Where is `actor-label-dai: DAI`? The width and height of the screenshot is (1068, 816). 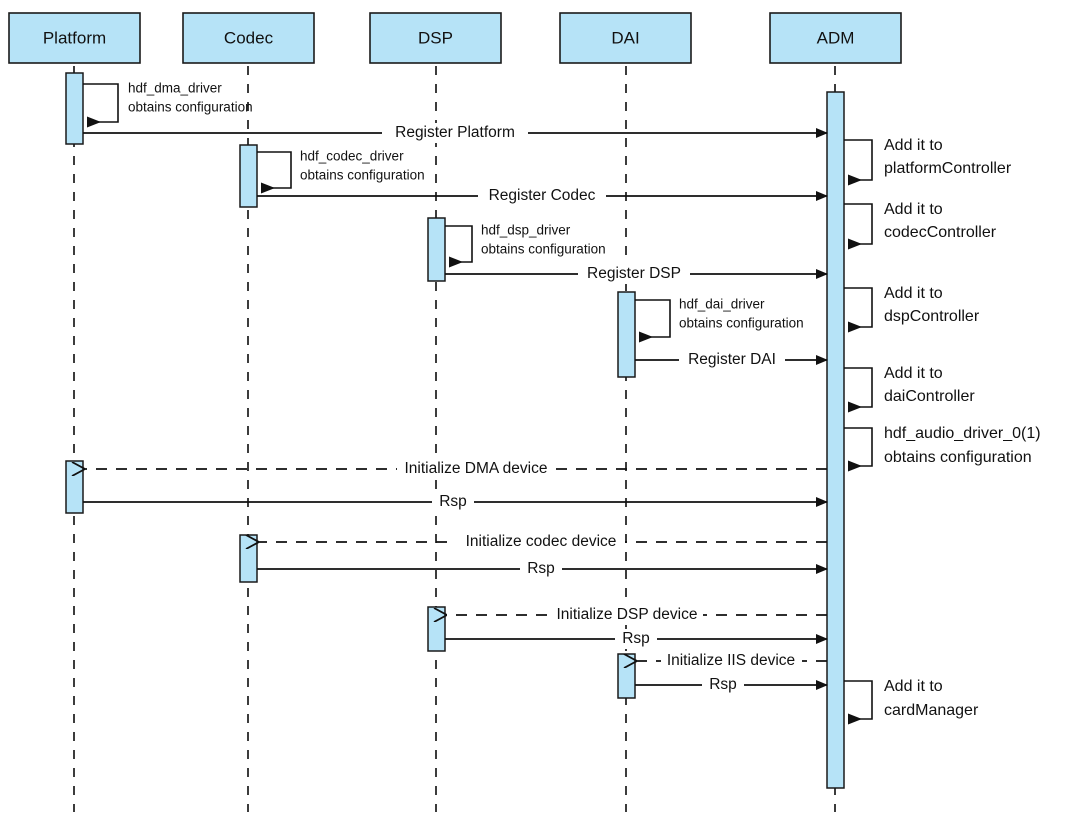
actor-label-dai: DAI is located at coordinates (625, 37).